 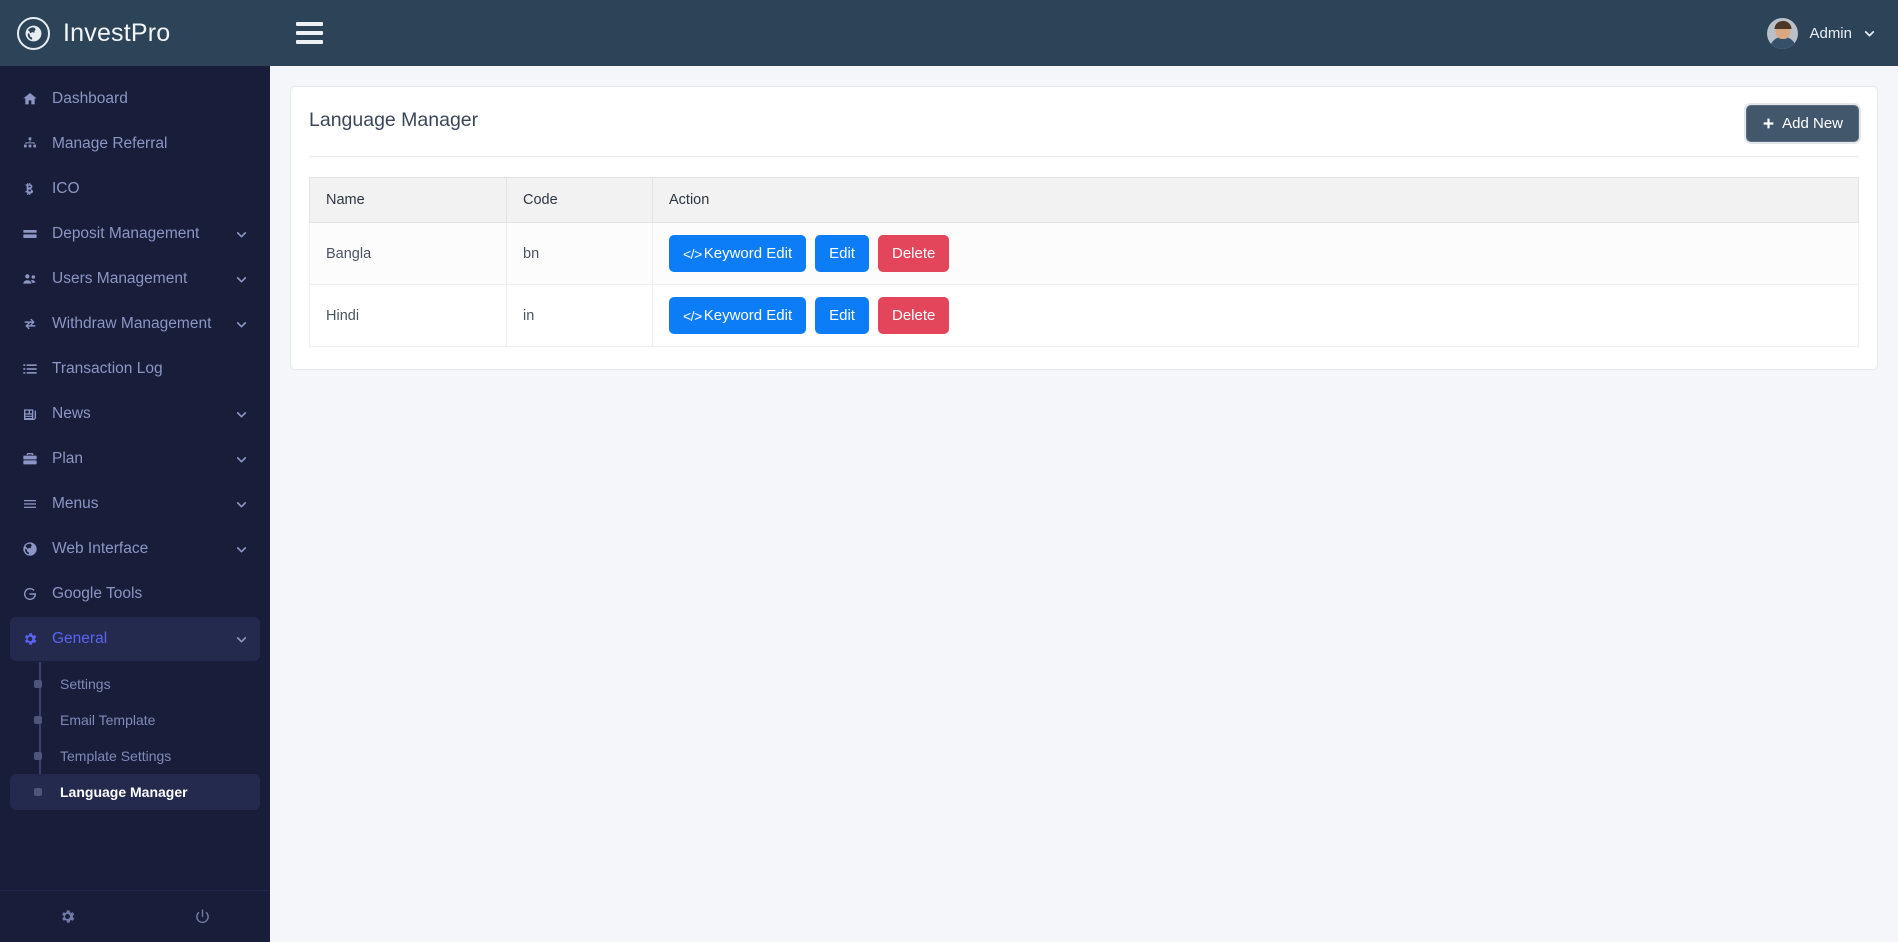 I want to click on user-name: Admin, so click(x=1830, y=33).